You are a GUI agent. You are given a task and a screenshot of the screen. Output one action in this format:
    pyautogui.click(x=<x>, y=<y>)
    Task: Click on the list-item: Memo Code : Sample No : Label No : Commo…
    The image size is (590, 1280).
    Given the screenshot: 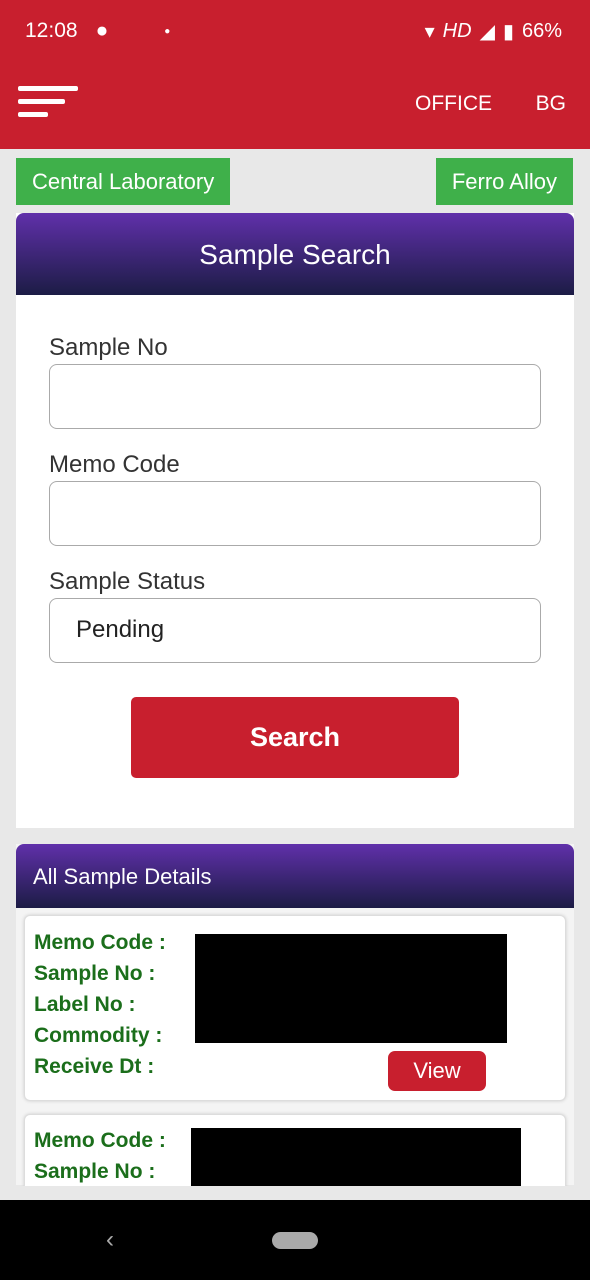 What is the action you would take?
    pyautogui.click(x=295, y=1008)
    